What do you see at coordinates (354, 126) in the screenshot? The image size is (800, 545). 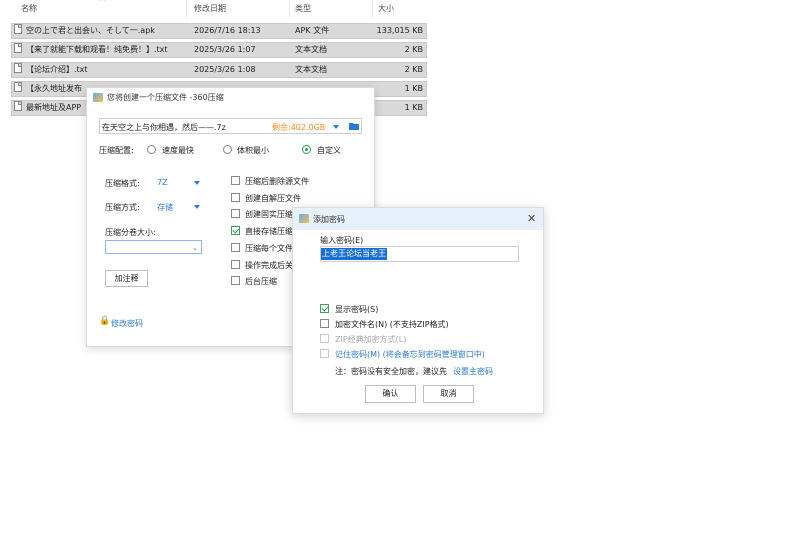 I see `folder-icon` at bounding box center [354, 126].